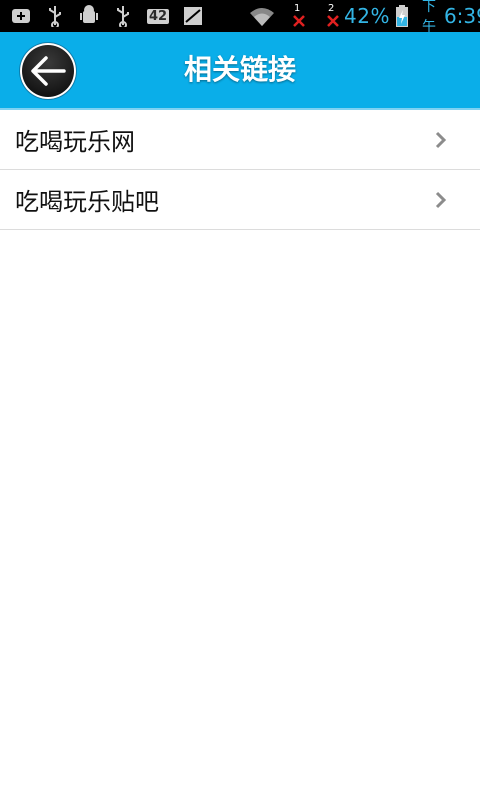  What do you see at coordinates (367, 16) in the screenshot?
I see `battery-percent: 42%` at bounding box center [367, 16].